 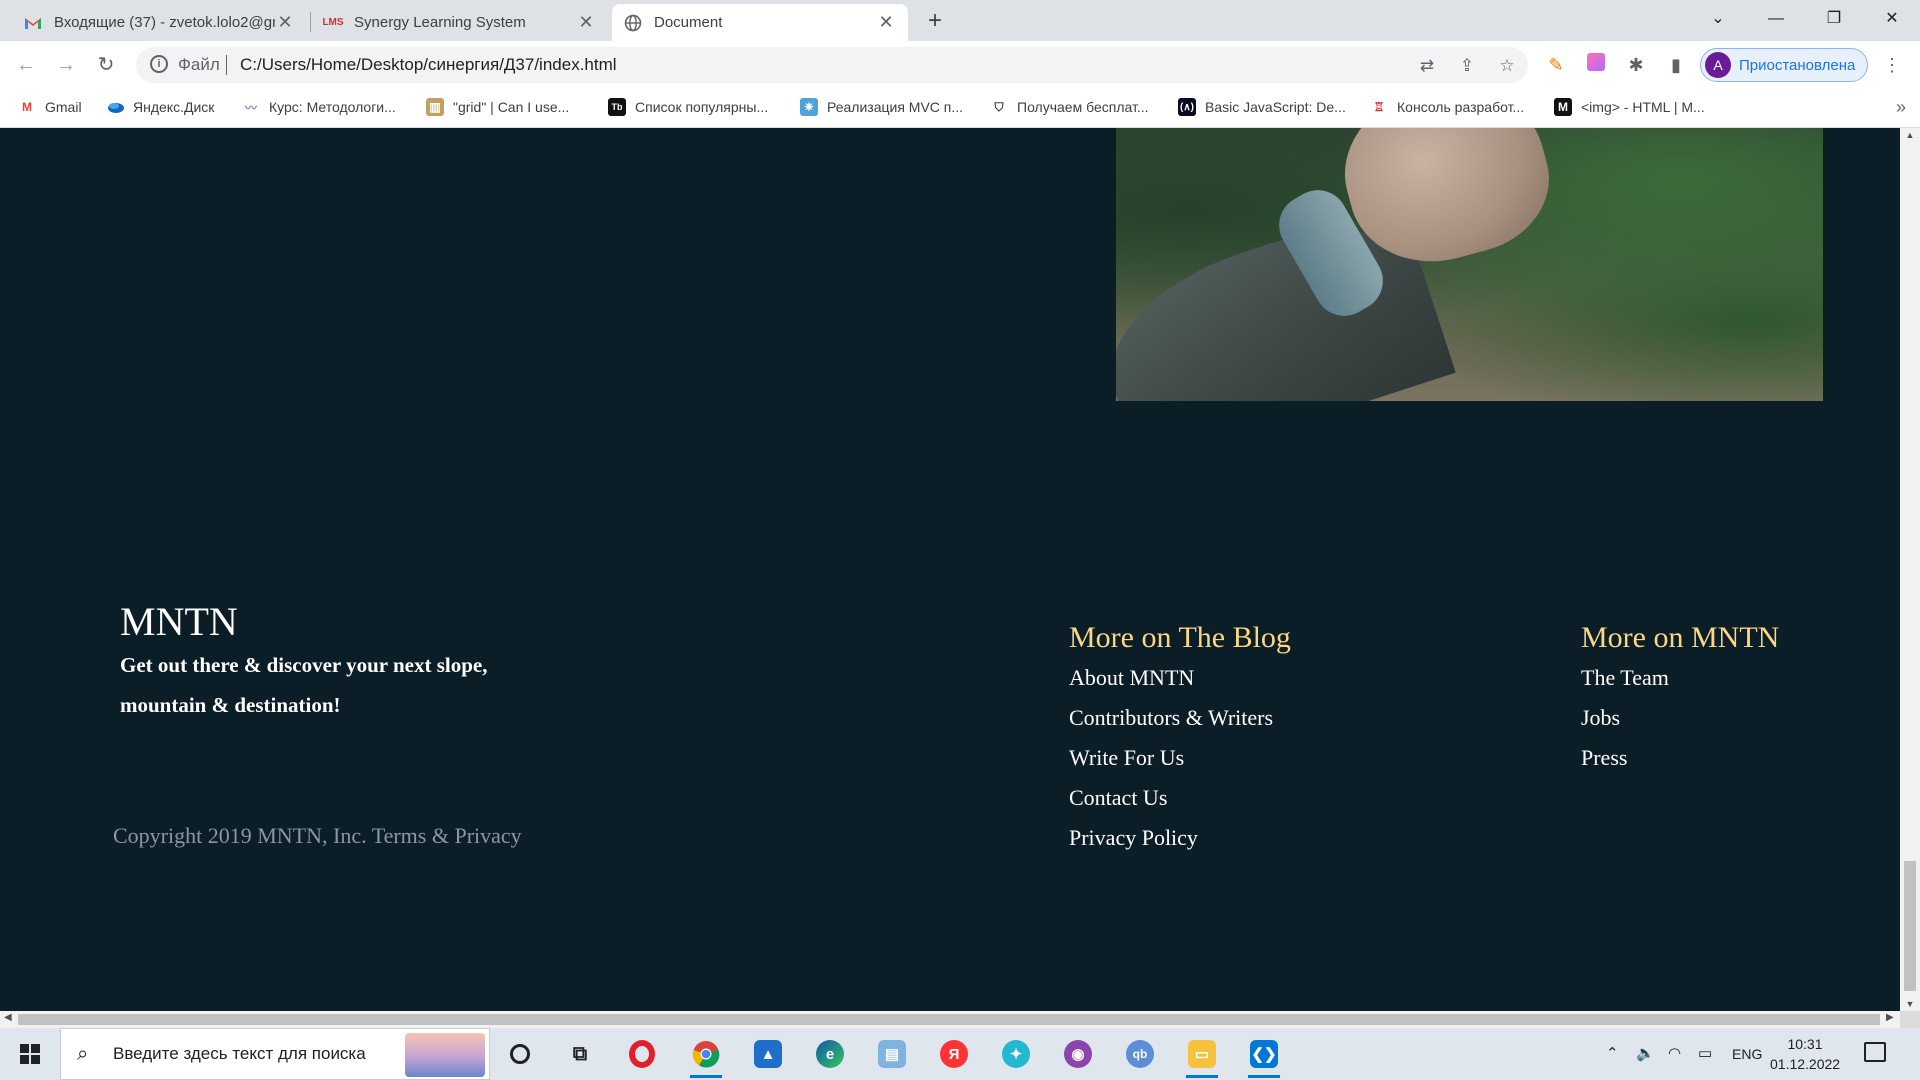 What do you see at coordinates (26, 65) in the screenshot?
I see `back-button: ←` at bounding box center [26, 65].